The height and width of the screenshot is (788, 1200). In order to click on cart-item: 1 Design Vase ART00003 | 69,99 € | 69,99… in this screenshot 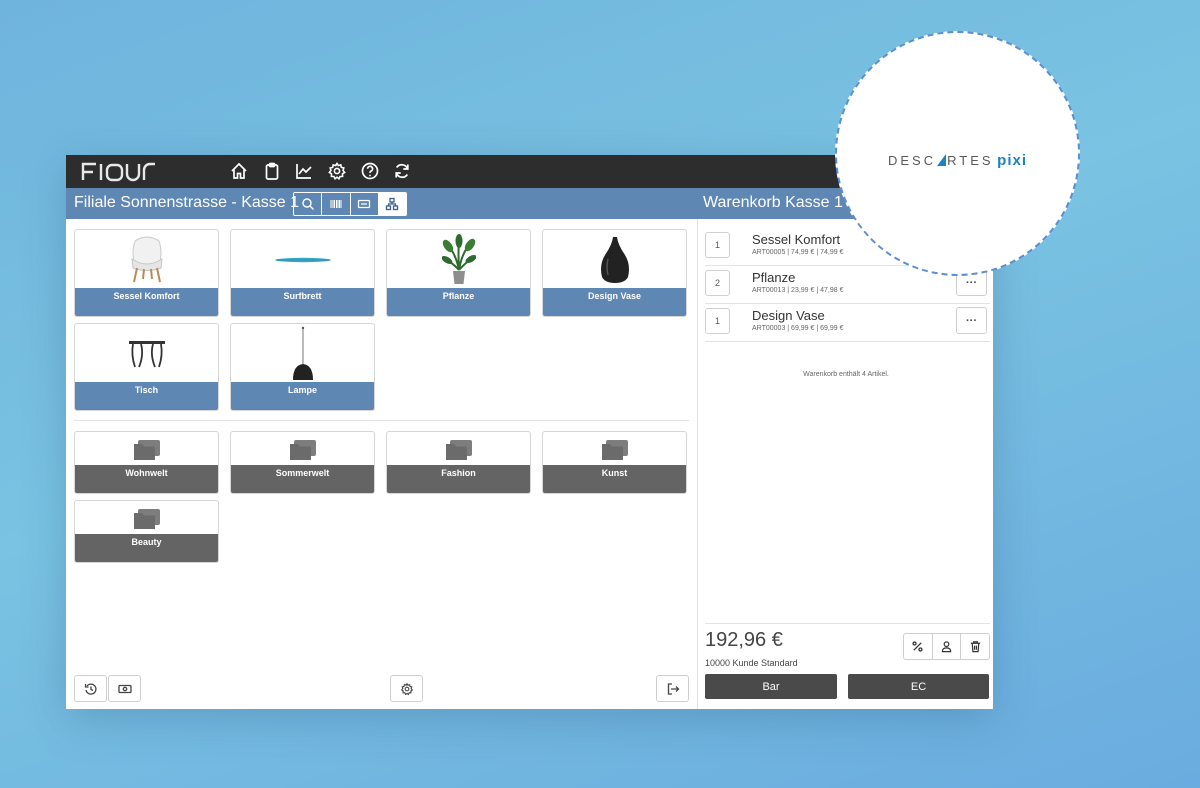, I will do `click(847, 322)`.